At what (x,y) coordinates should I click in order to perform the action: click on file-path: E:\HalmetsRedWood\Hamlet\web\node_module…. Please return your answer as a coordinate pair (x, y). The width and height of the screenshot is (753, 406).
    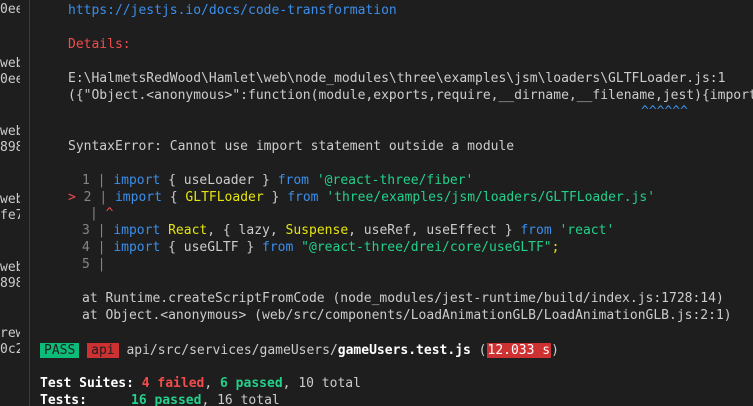
    Looking at the image, I should click on (397, 78).